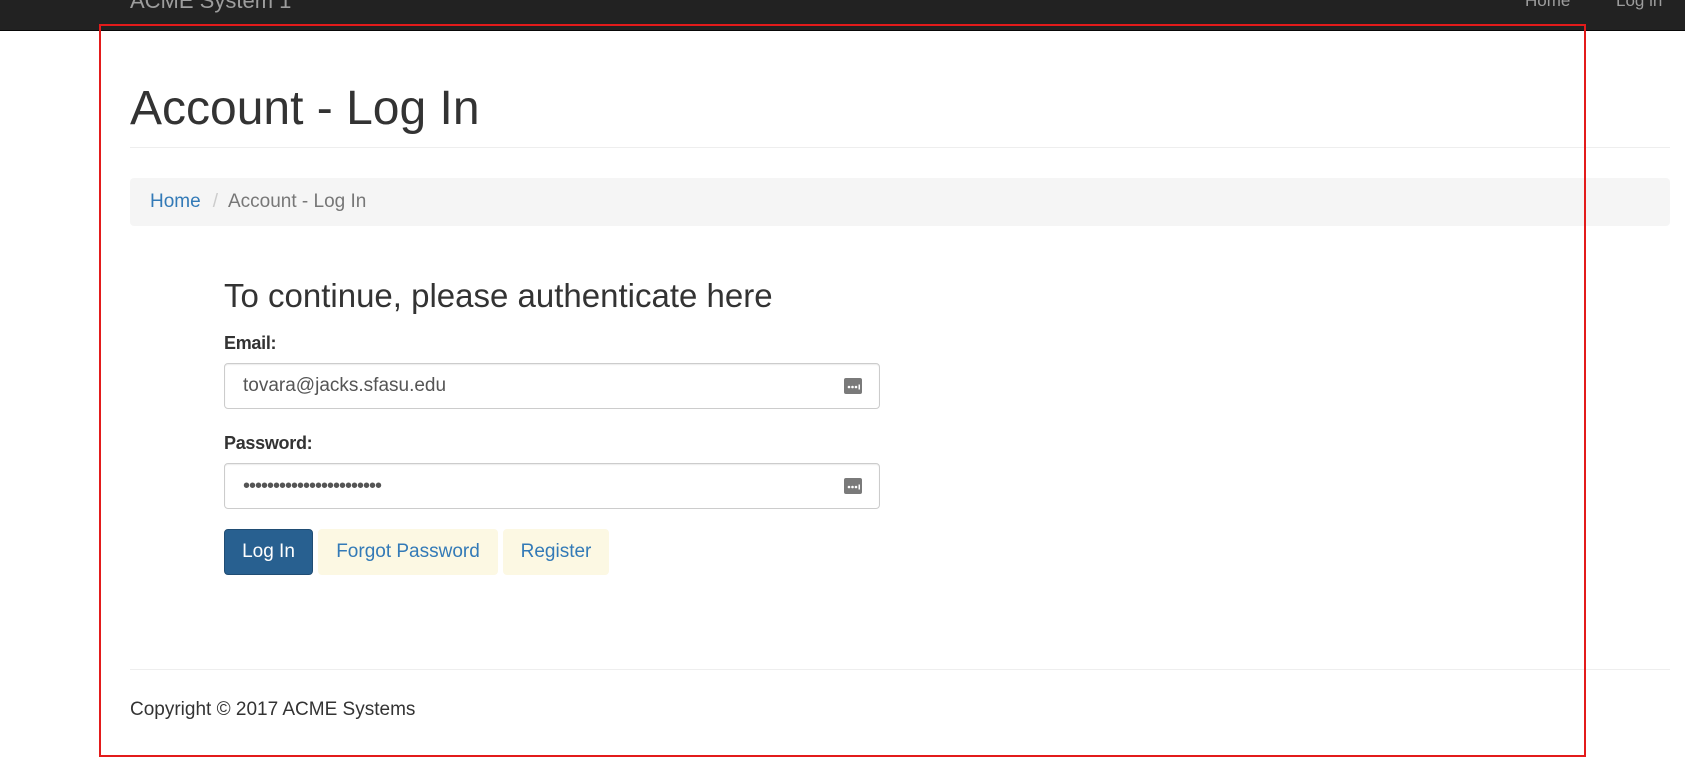 This screenshot has width=1685, height=780. What do you see at coordinates (268, 443) in the screenshot?
I see `password-label: Password:` at bounding box center [268, 443].